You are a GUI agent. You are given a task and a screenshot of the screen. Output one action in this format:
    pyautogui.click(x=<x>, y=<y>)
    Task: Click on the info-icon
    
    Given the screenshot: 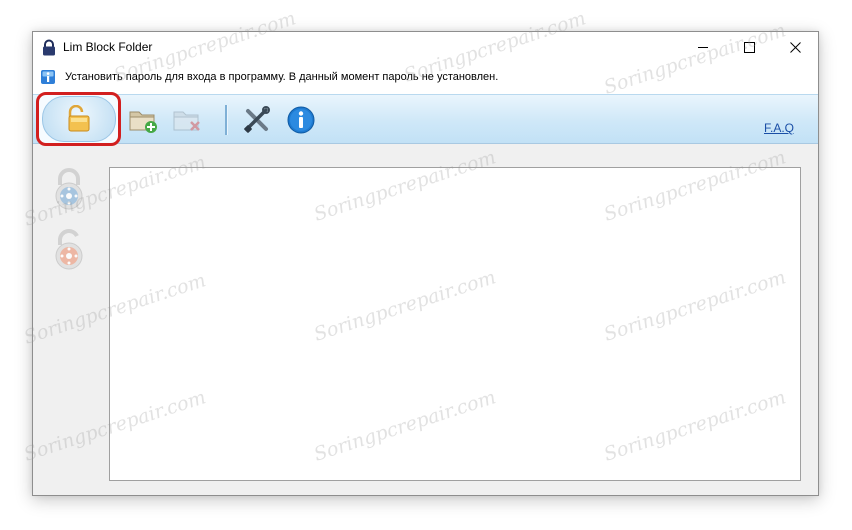 What is the action you would take?
    pyautogui.click(x=301, y=120)
    